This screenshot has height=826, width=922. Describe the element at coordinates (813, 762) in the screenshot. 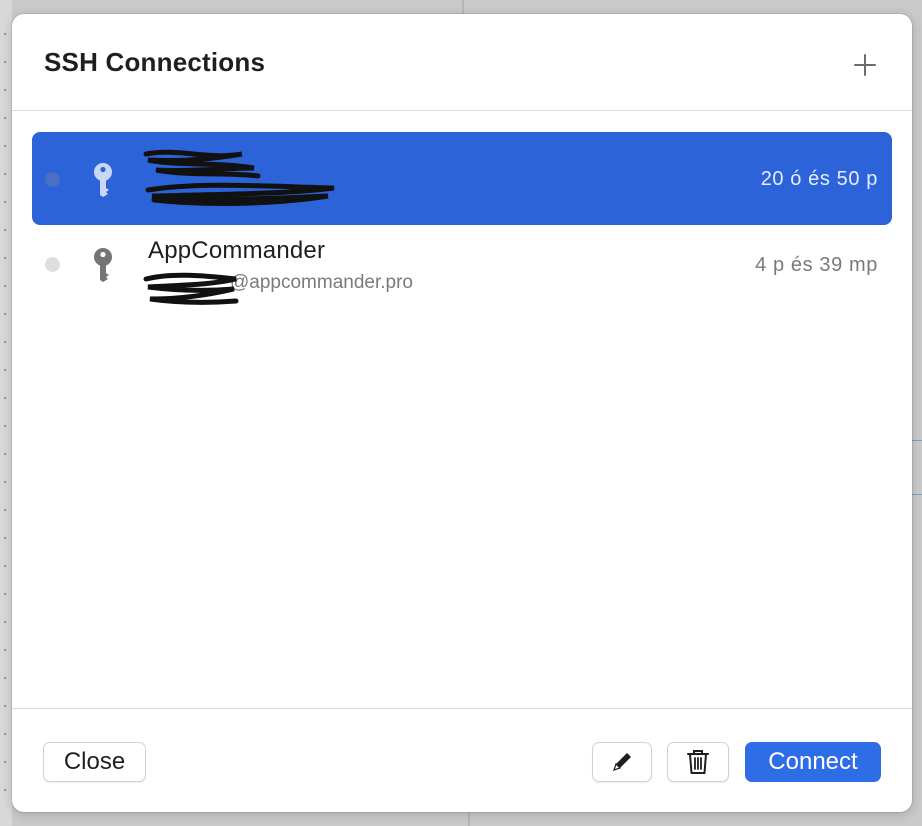

I see `connect-button: Connect` at that location.